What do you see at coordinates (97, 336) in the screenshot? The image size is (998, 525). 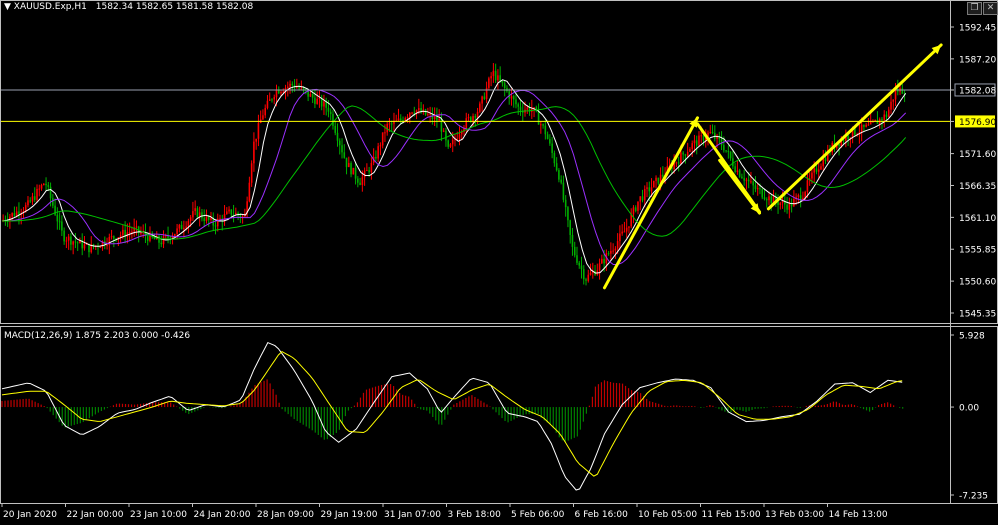 I see `macd-indicator-label: MACD(12,26,9) 1.875 2.203 0.000 -0.426` at bounding box center [97, 336].